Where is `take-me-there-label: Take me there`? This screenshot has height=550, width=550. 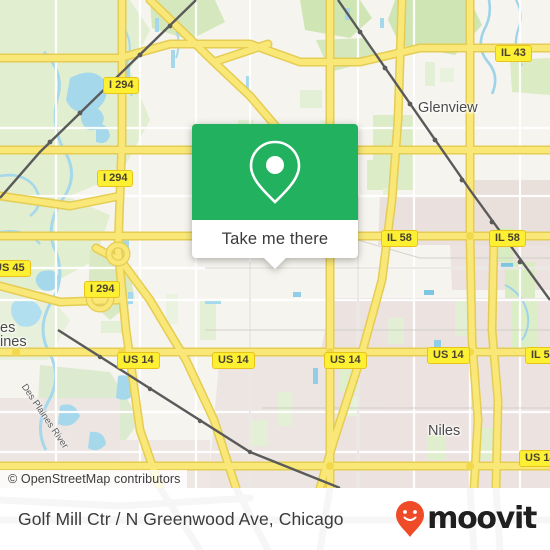
take-me-there-label: Take me there is located at coordinates (275, 238).